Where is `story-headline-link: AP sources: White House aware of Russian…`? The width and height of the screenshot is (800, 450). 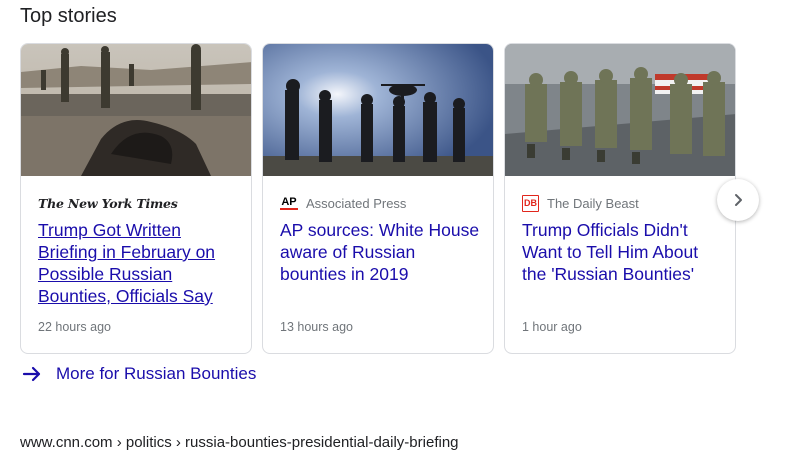 story-headline-link: AP sources: White House aware of Russian… is located at coordinates (380, 252).